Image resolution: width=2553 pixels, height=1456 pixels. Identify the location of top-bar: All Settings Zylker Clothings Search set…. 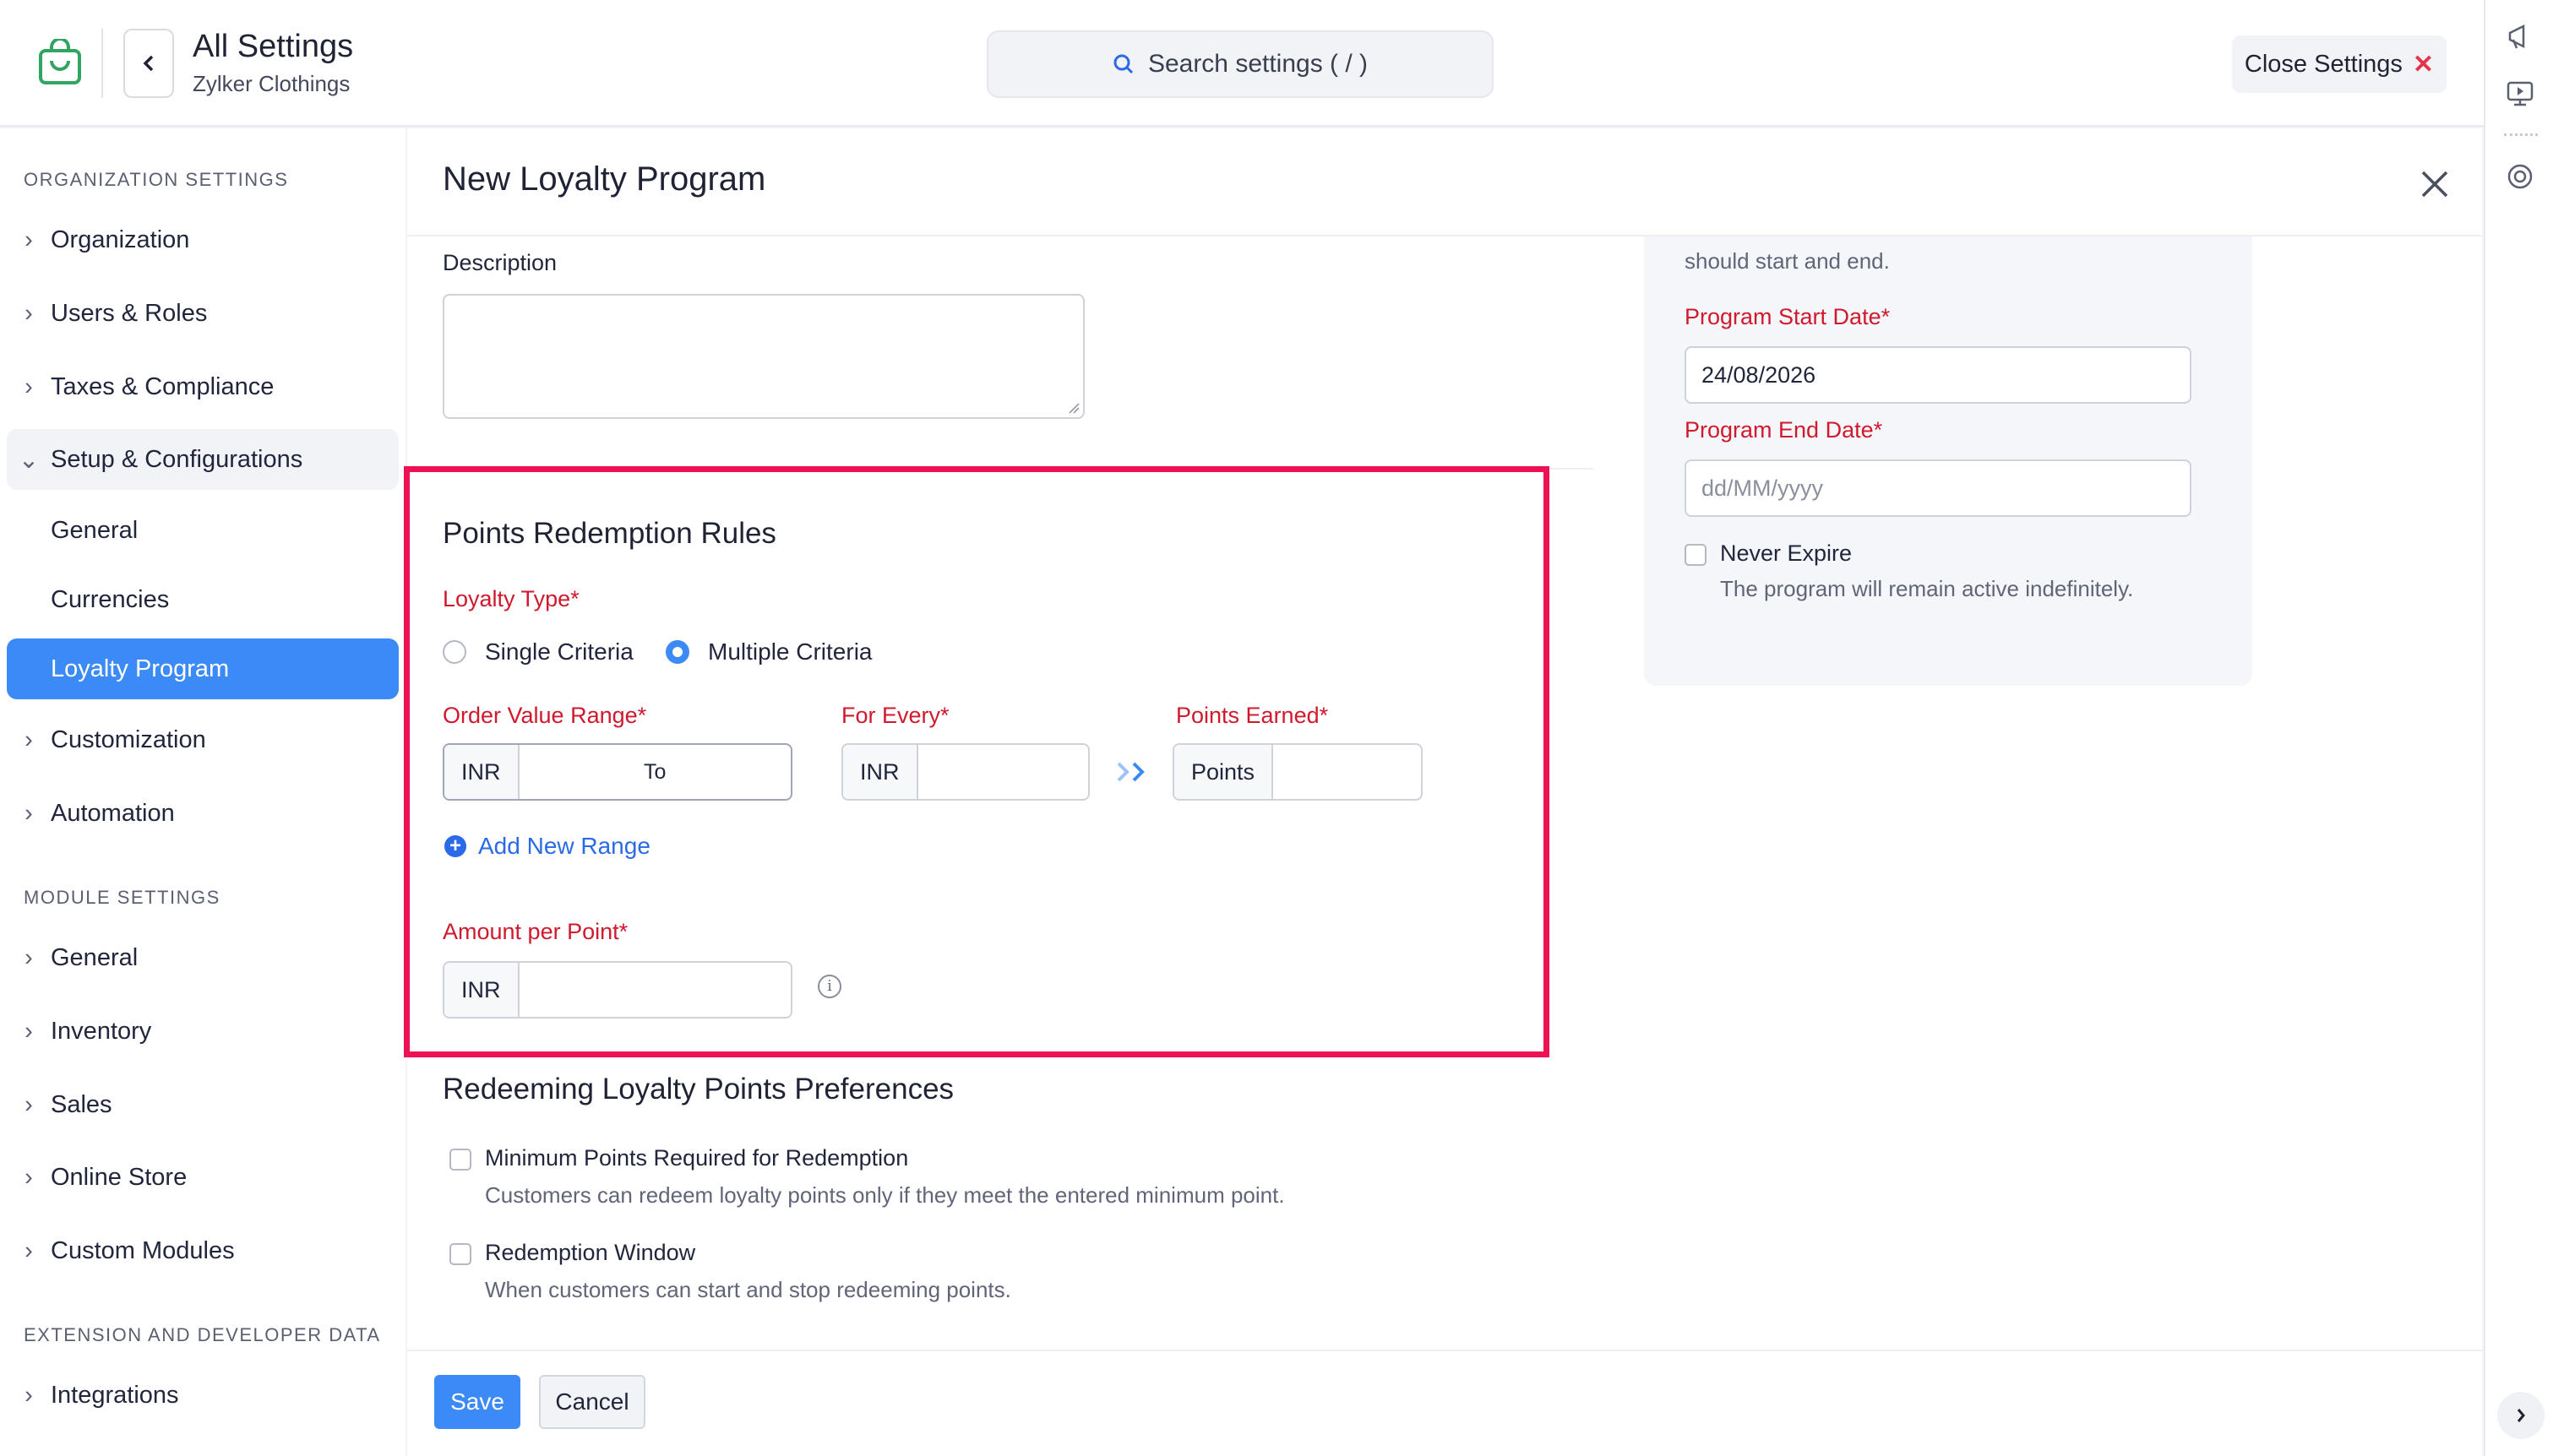
(1242, 64).